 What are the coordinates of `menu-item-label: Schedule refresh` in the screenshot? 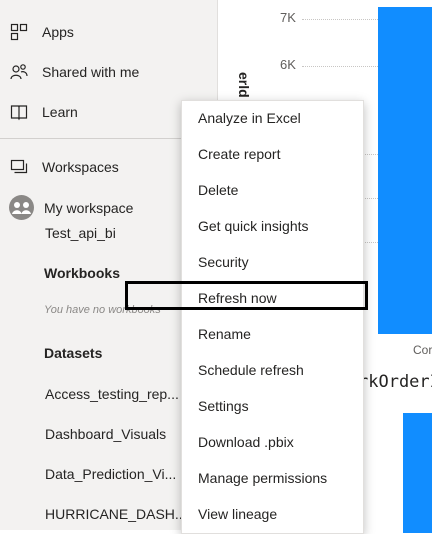 It's located at (251, 370).